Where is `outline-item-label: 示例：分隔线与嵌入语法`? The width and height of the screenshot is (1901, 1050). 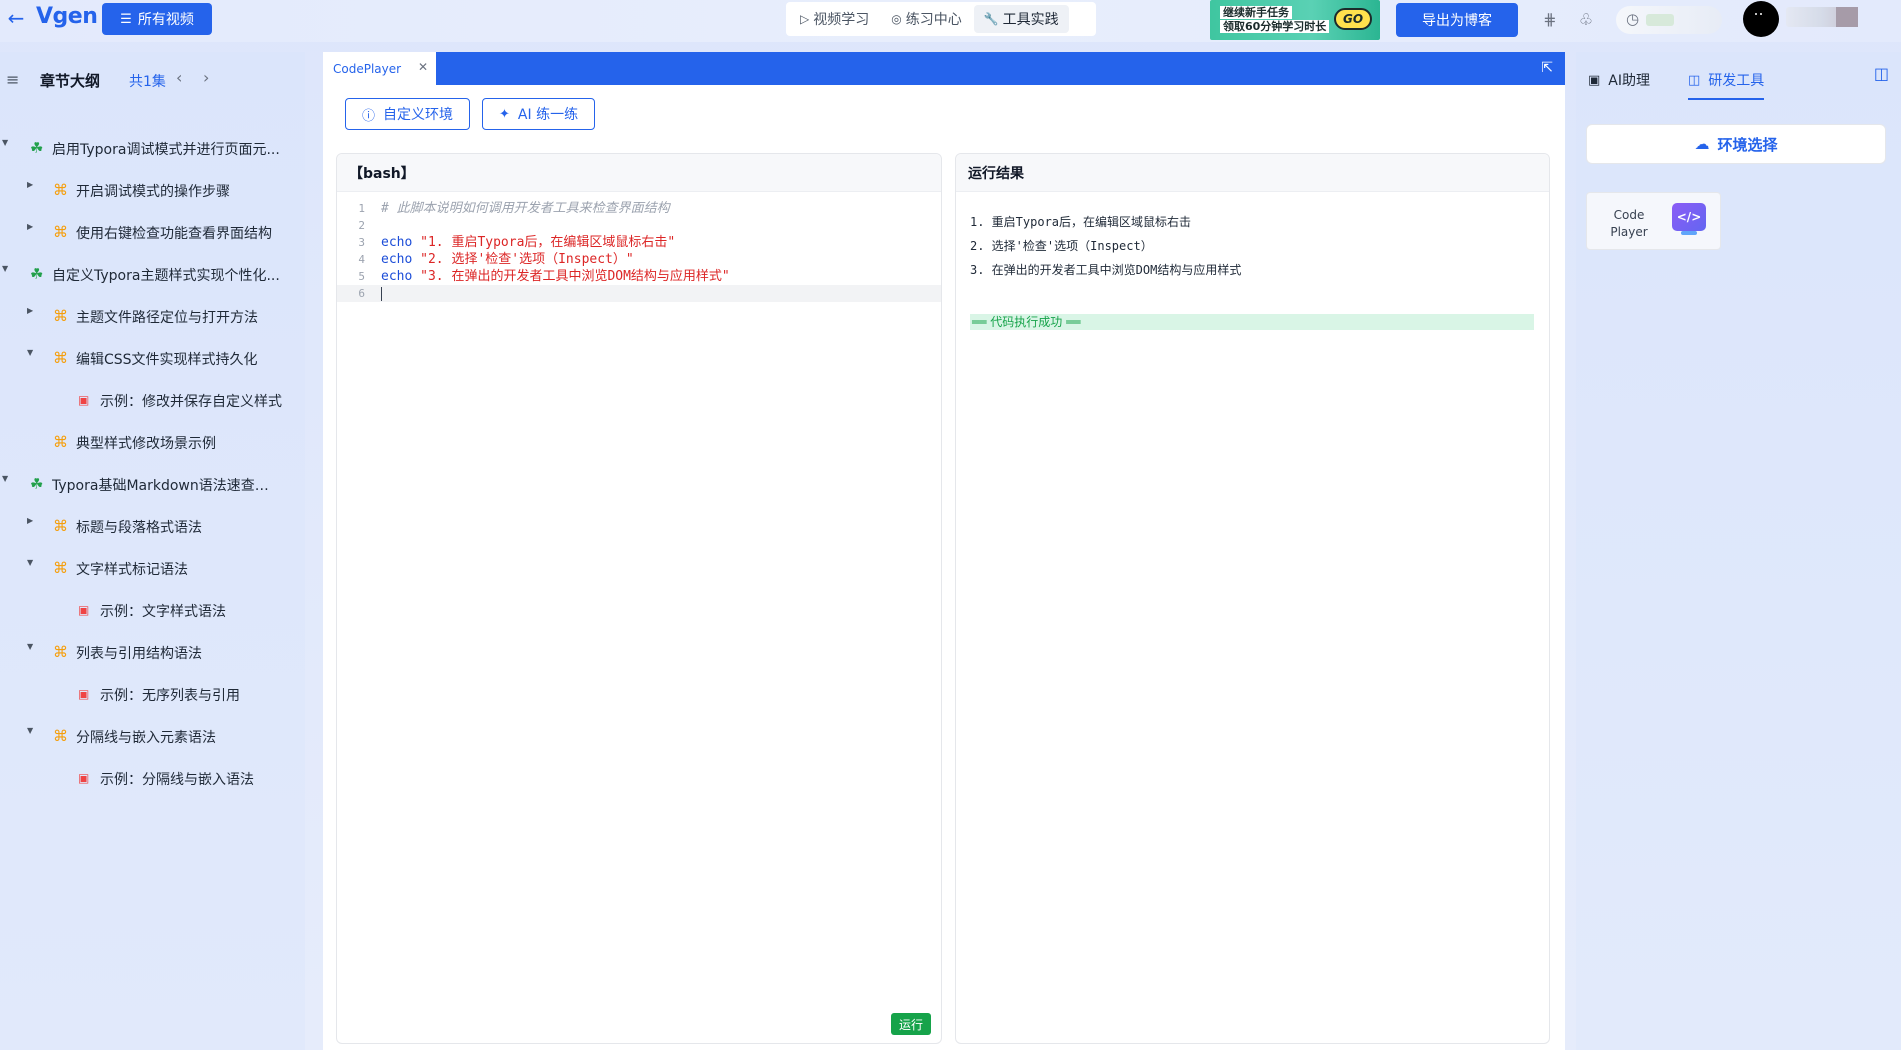
outline-item-label: 示例：分隔线与嵌入语法 is located at coordinates (177, 780).